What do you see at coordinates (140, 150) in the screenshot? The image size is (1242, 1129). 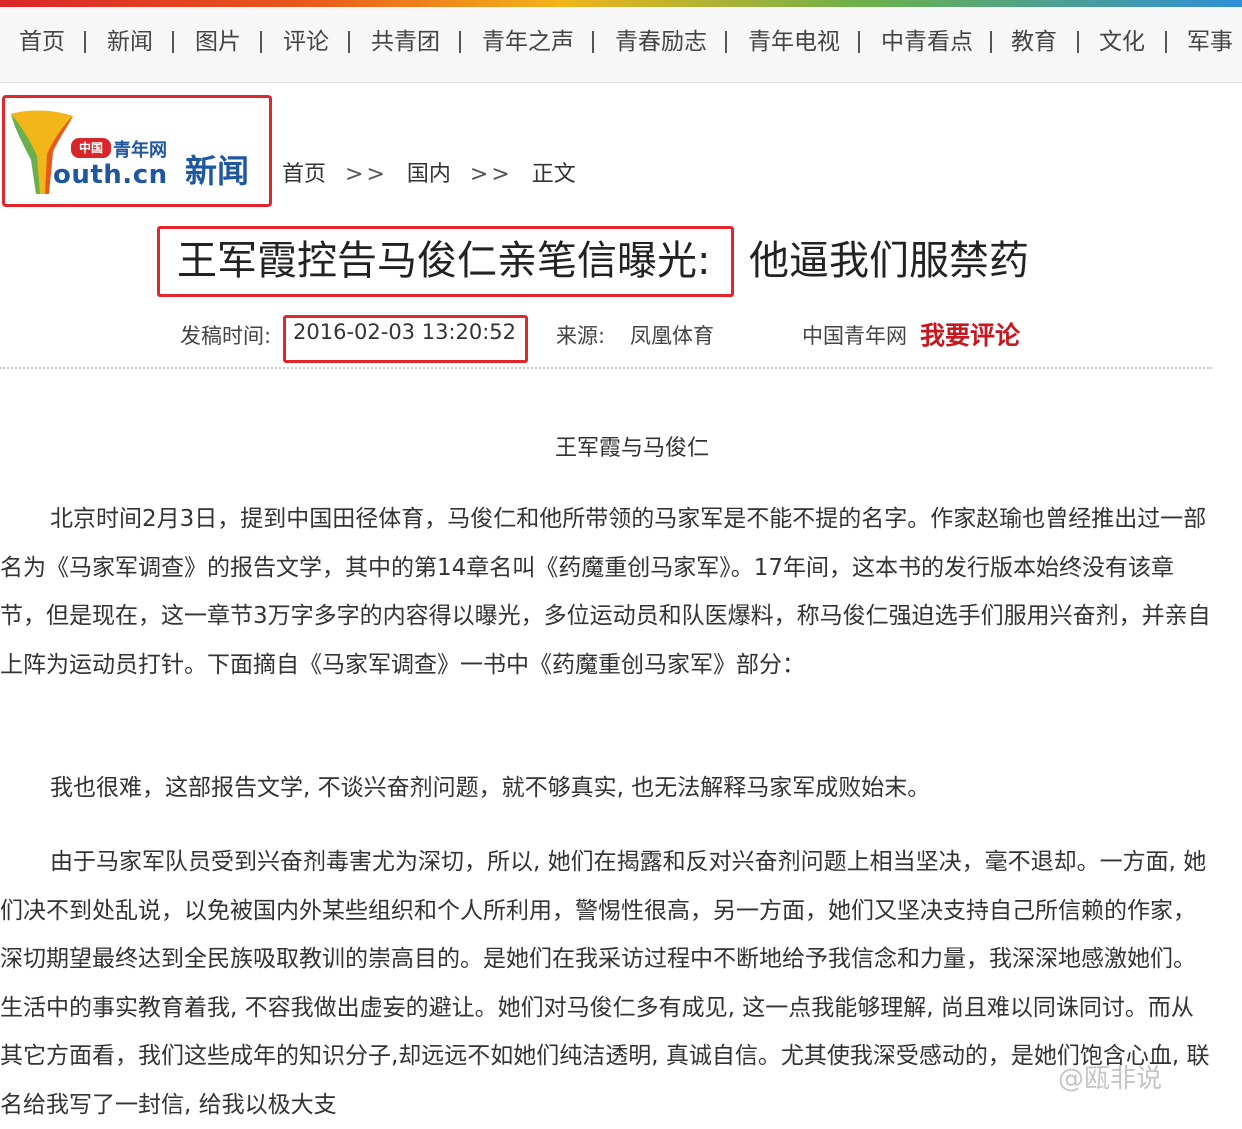 I see `logo-site-name: 青年网` at bounding box center [140, 150].